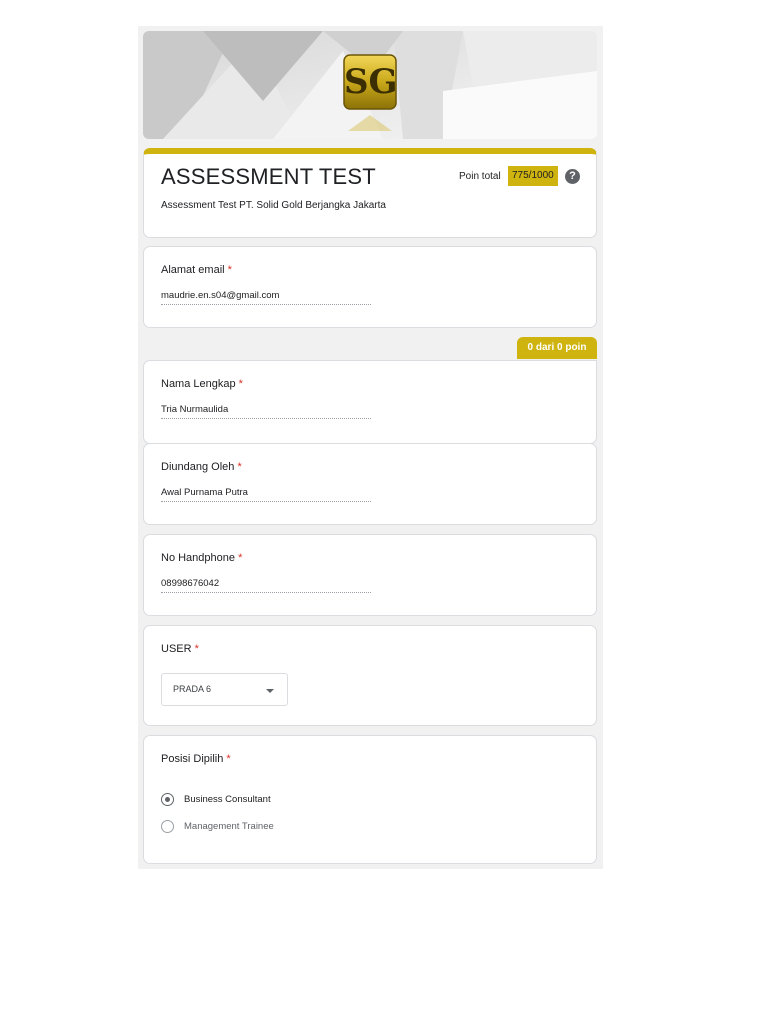 The height and width of the screenshot is (1024, 768). Describe the element at coordinates (370, 287) in the screenshot. I see `question-card-email: Alamat email * maudrie.en.s04@gmail.com` at that location.